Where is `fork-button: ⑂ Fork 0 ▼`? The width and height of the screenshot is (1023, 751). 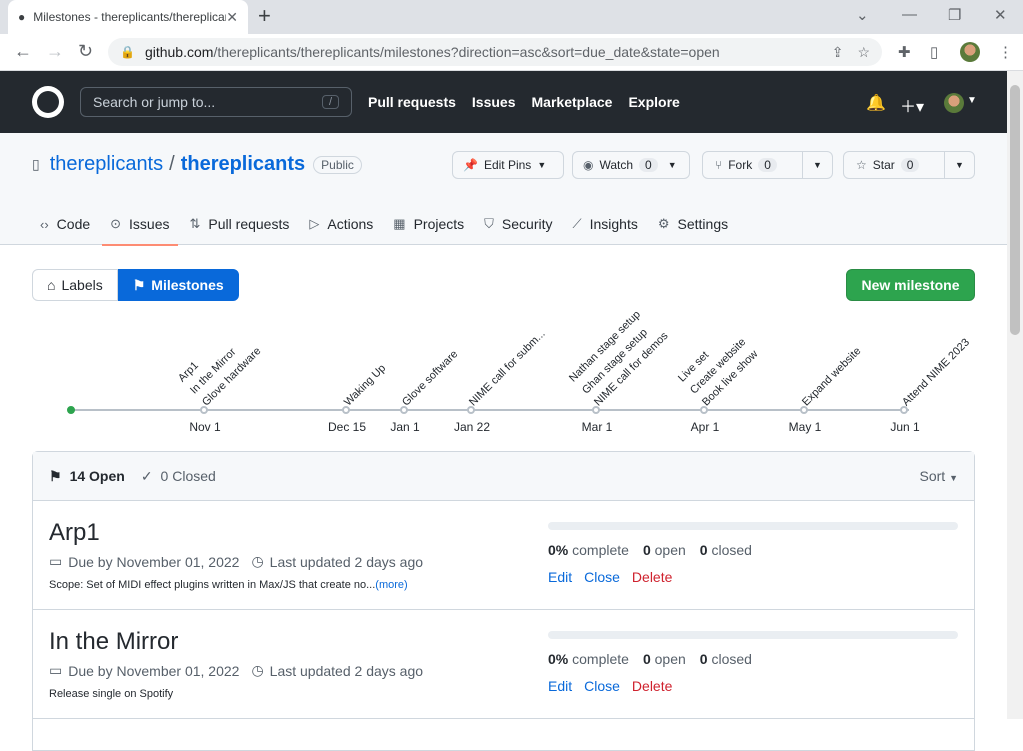 fork-button: ⑂ Fork 0 ▼ is located at coordinates (767, 165).